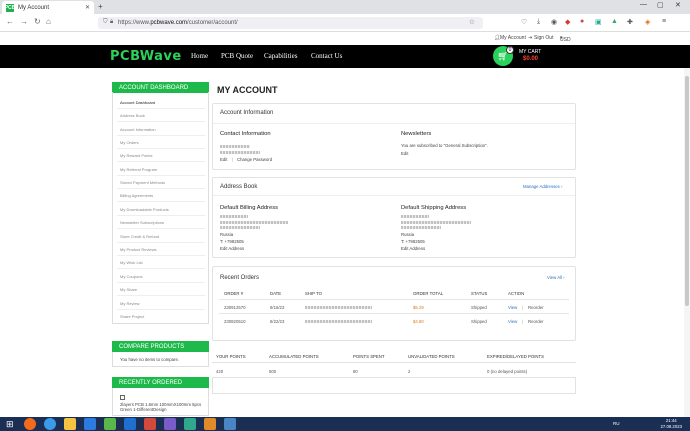  What do you see at coordinates (280, 56) in the screenshot?
I see `nav-capabilities: Capabilities` at bounding box center [280, 56].